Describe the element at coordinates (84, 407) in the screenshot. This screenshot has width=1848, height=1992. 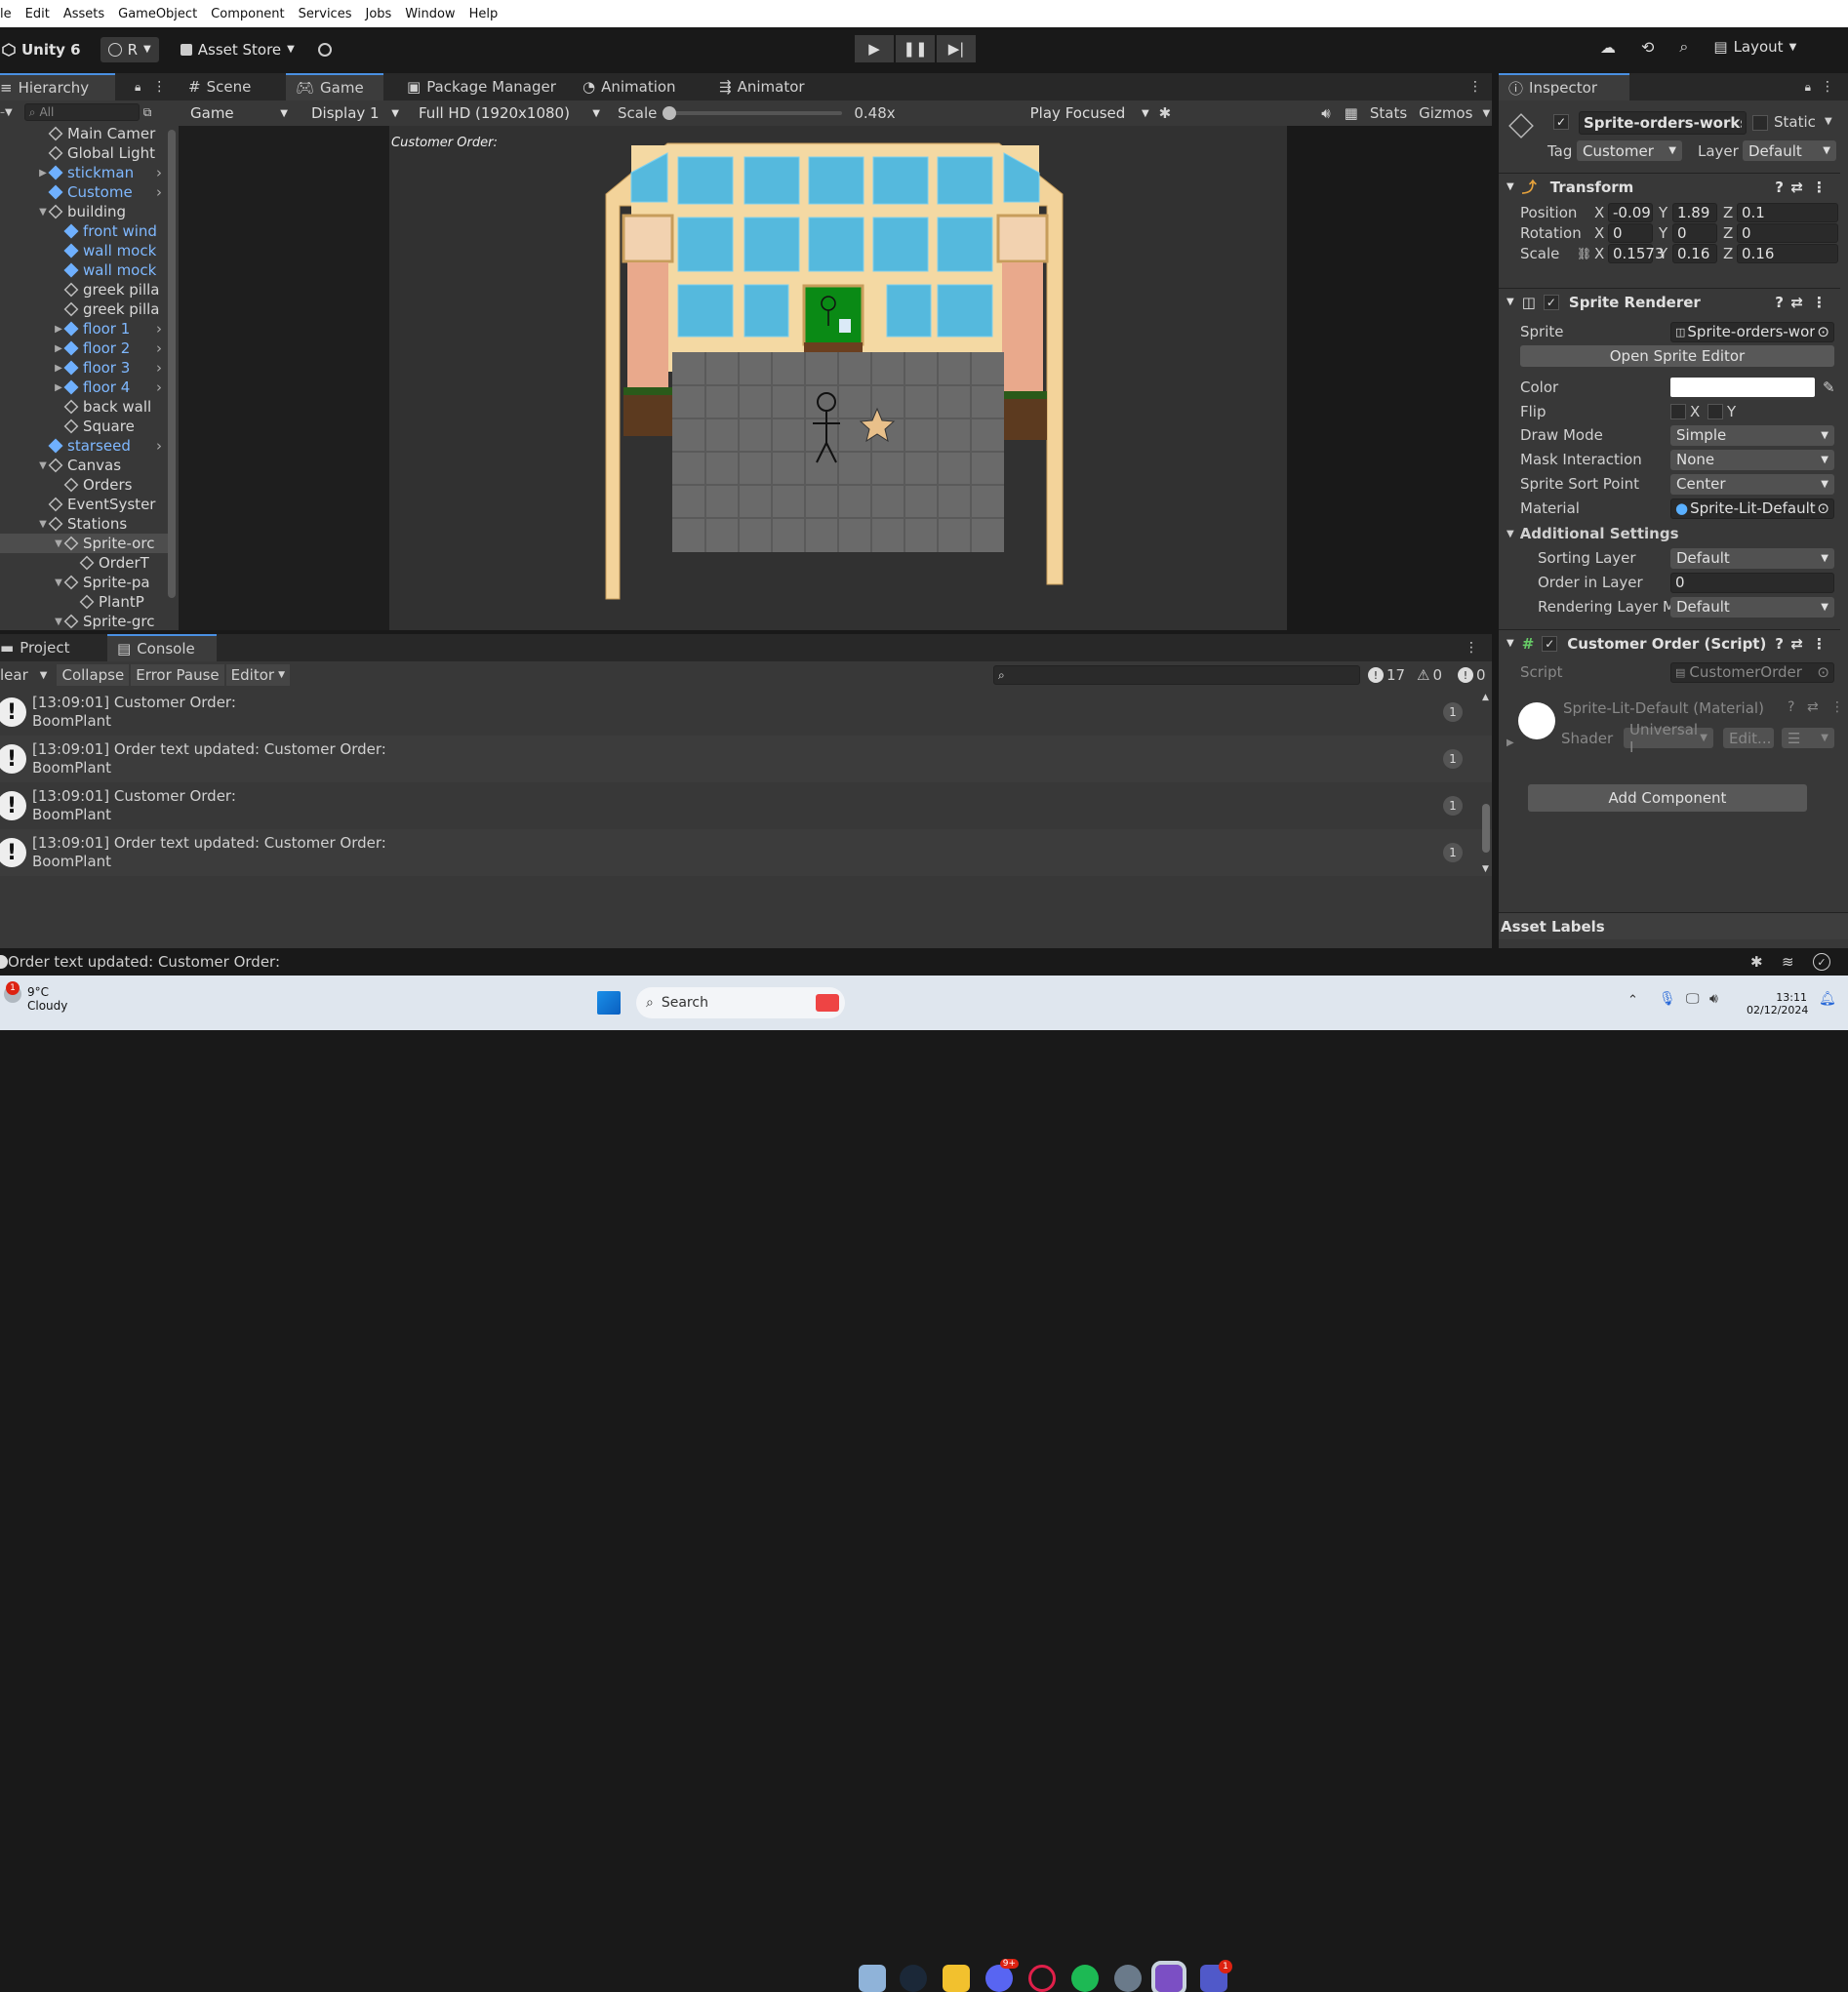
I see `hierarchy-item: back wall` at that location.